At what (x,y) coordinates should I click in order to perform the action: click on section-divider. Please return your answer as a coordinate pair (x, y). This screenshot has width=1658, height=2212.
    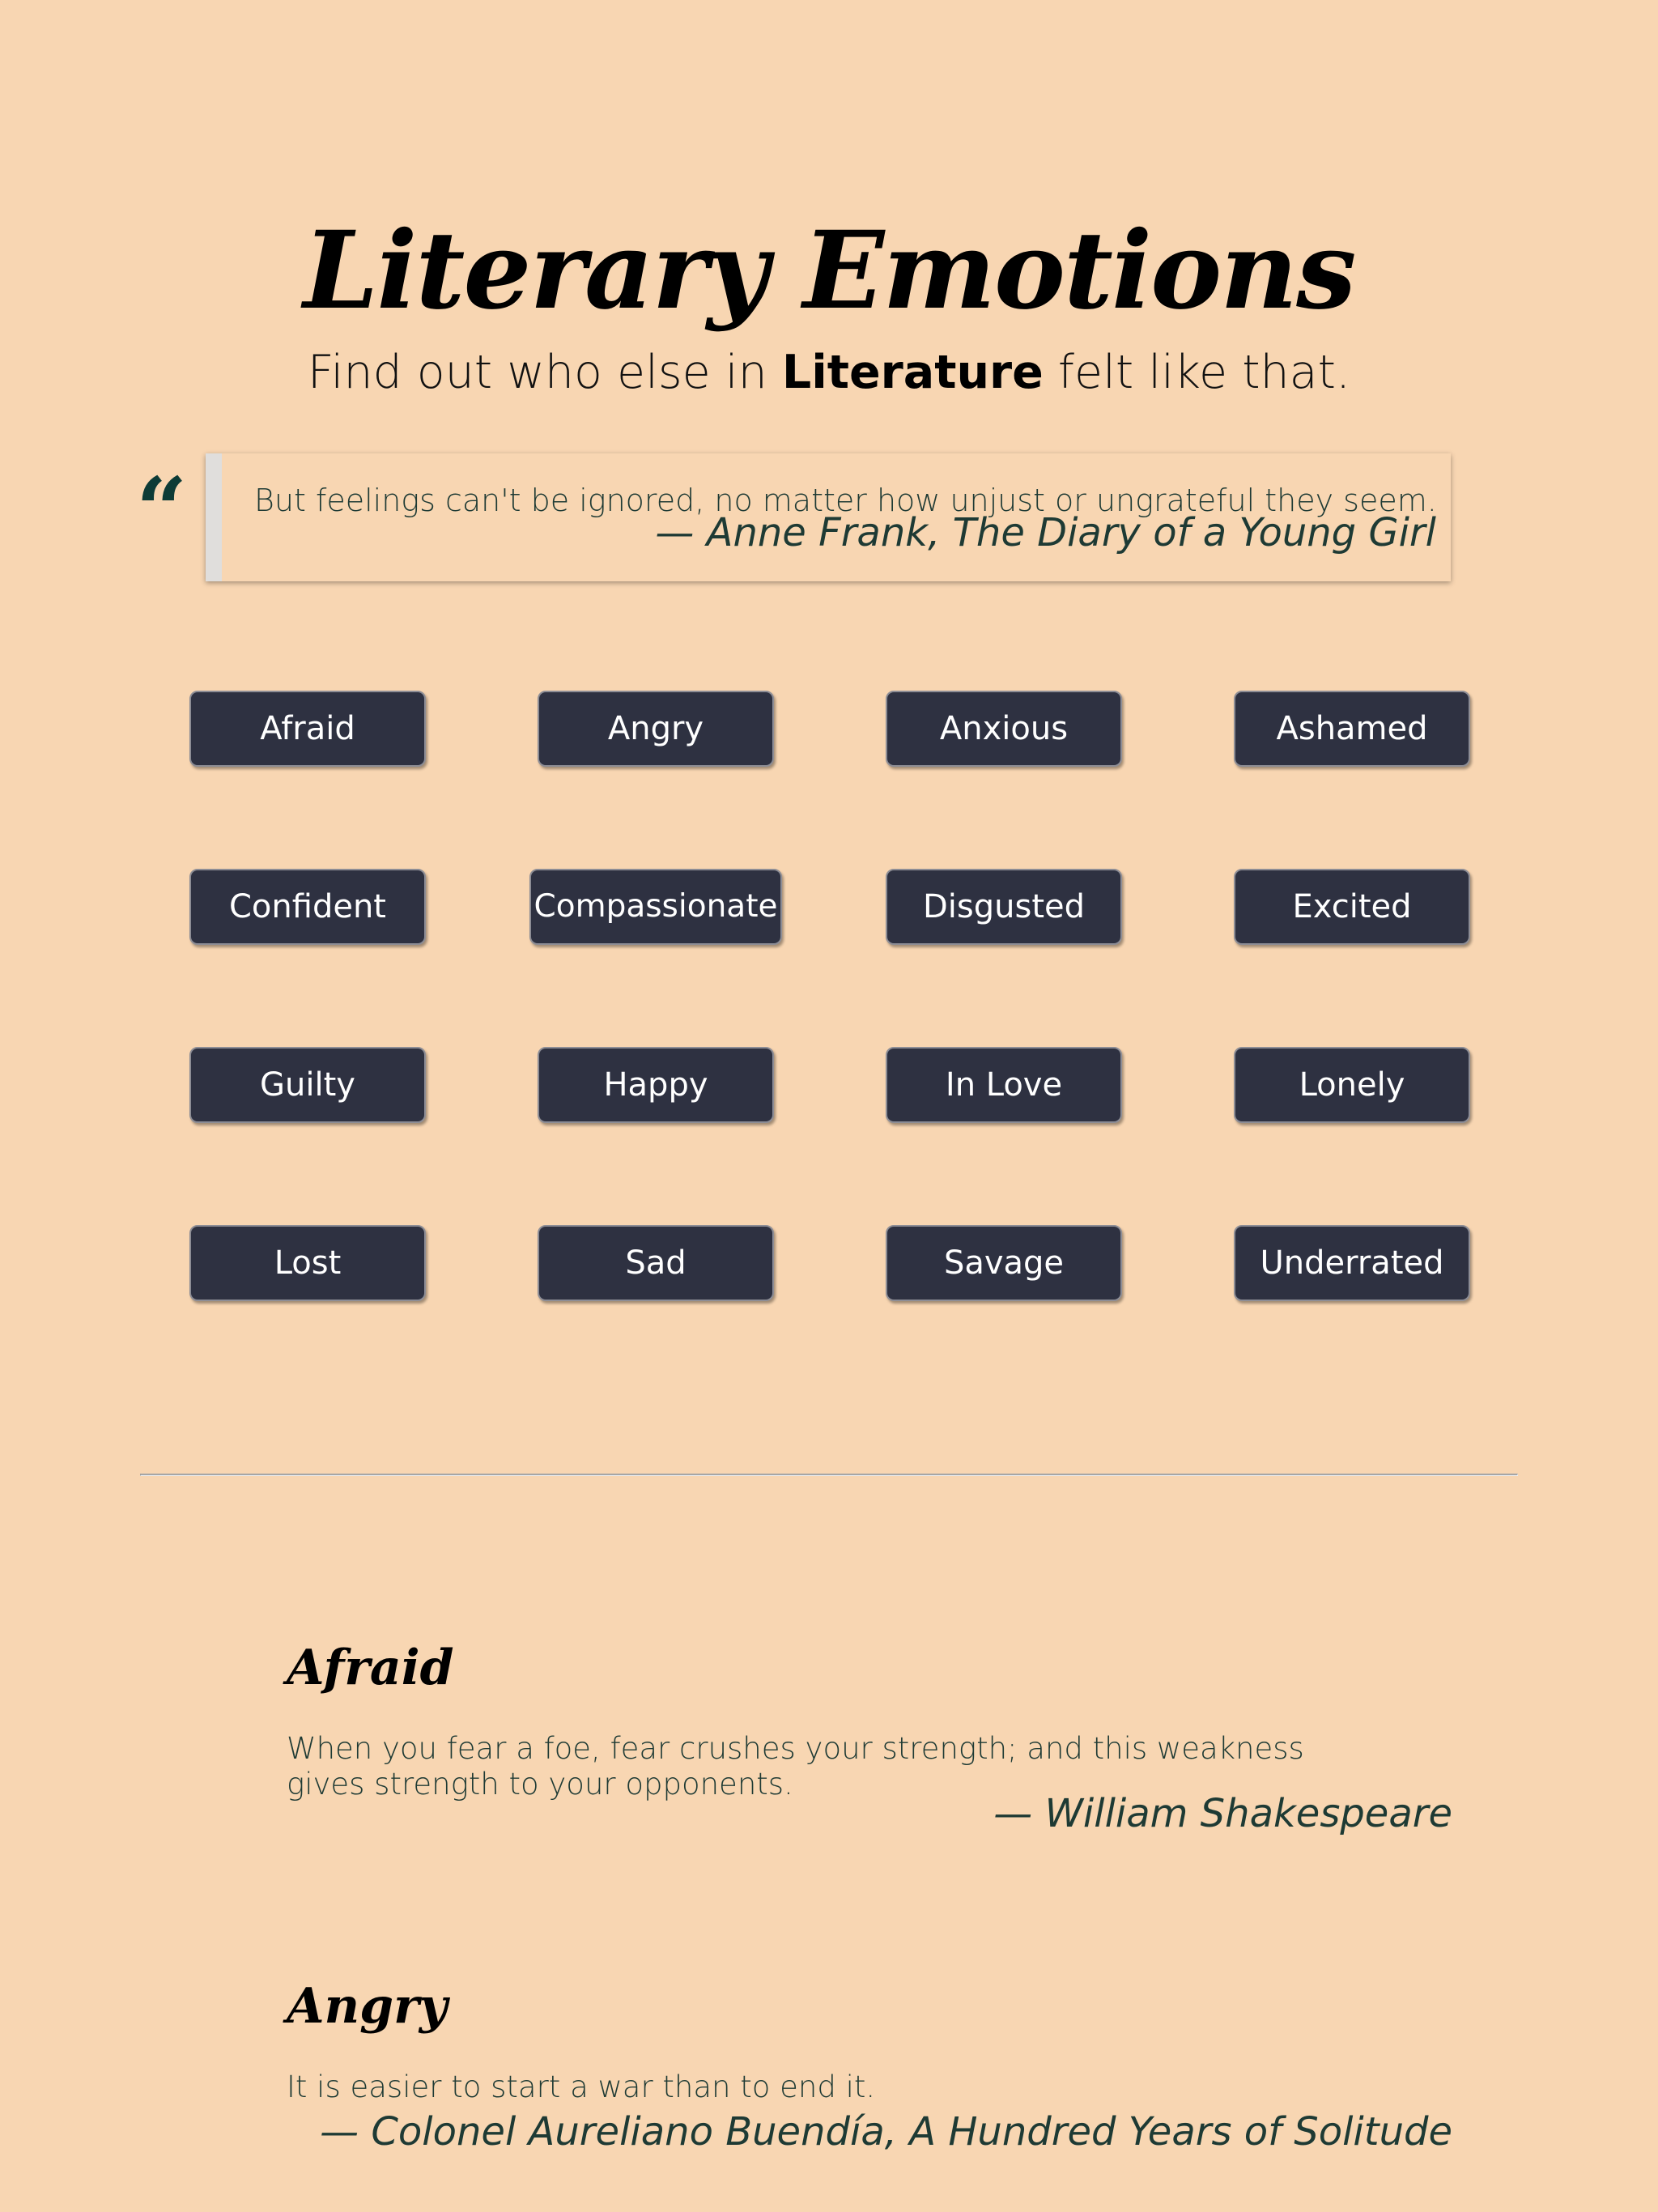
    Looking at the image, I should click on (829, 1475).